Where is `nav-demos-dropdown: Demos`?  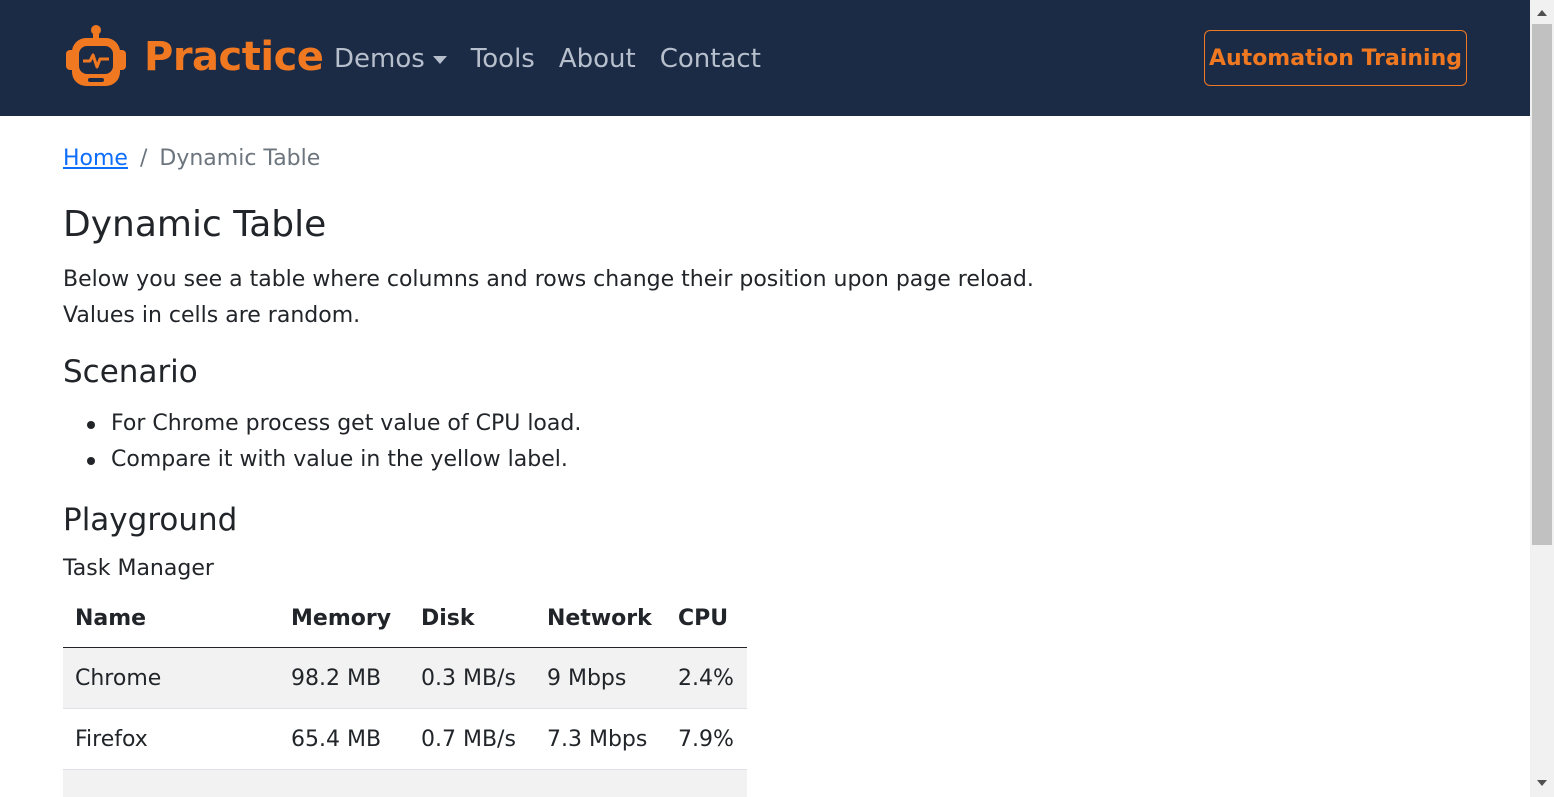 nav-demos-dropdown: Demos is located at coordinates (390, 59).